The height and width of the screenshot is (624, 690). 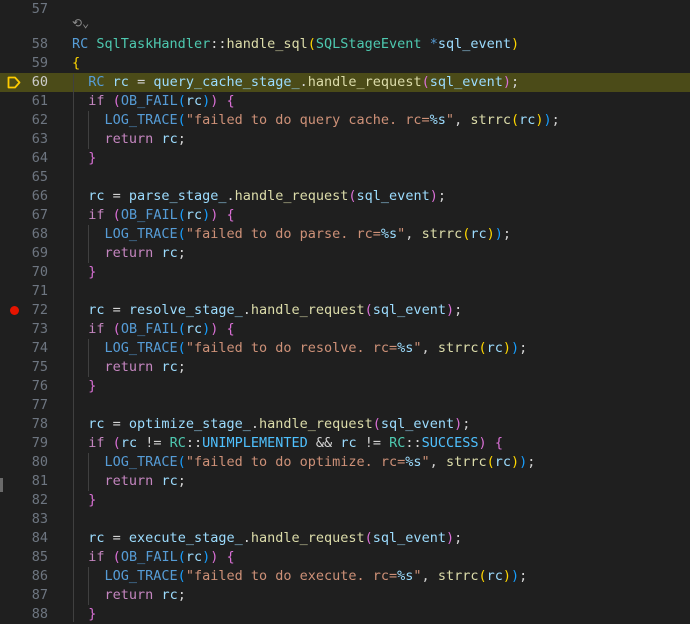 I want to click on line-number: 58, so click(x=39, y=44).